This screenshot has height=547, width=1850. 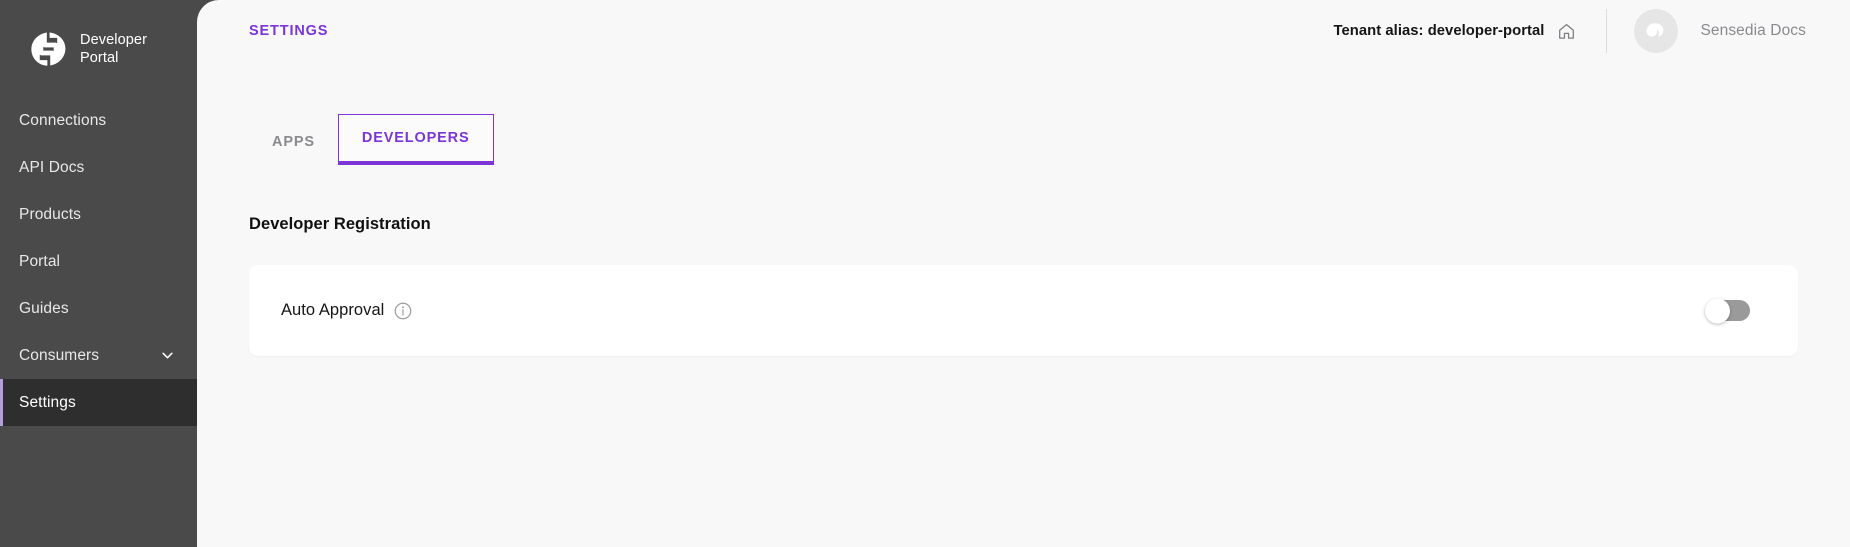 What do you see at coordinates (40, 261) in the screenshot?
I see `sidebar-item-label: Portal` at bounding box center [40, 261].